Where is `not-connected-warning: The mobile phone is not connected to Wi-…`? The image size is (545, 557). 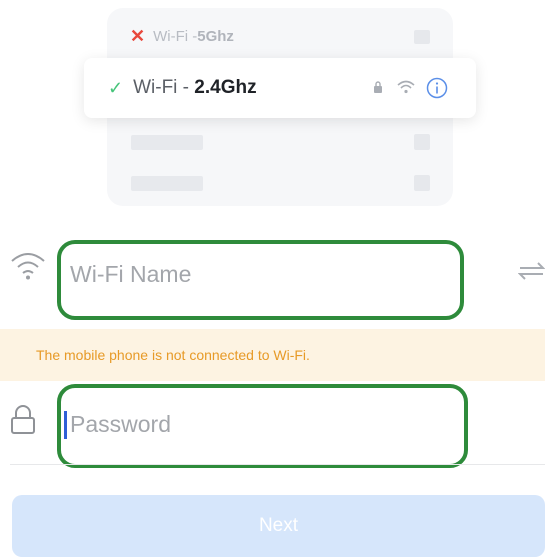 not-connected-warning: The mobile phone is not connected to Wi-… is located at coordinates (272, 355).